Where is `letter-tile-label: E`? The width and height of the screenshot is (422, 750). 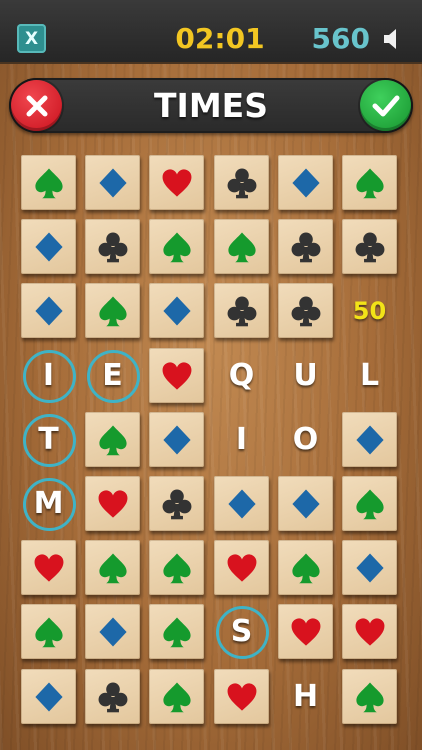
letter-tile-label: E is located at coordinates (112, 375).